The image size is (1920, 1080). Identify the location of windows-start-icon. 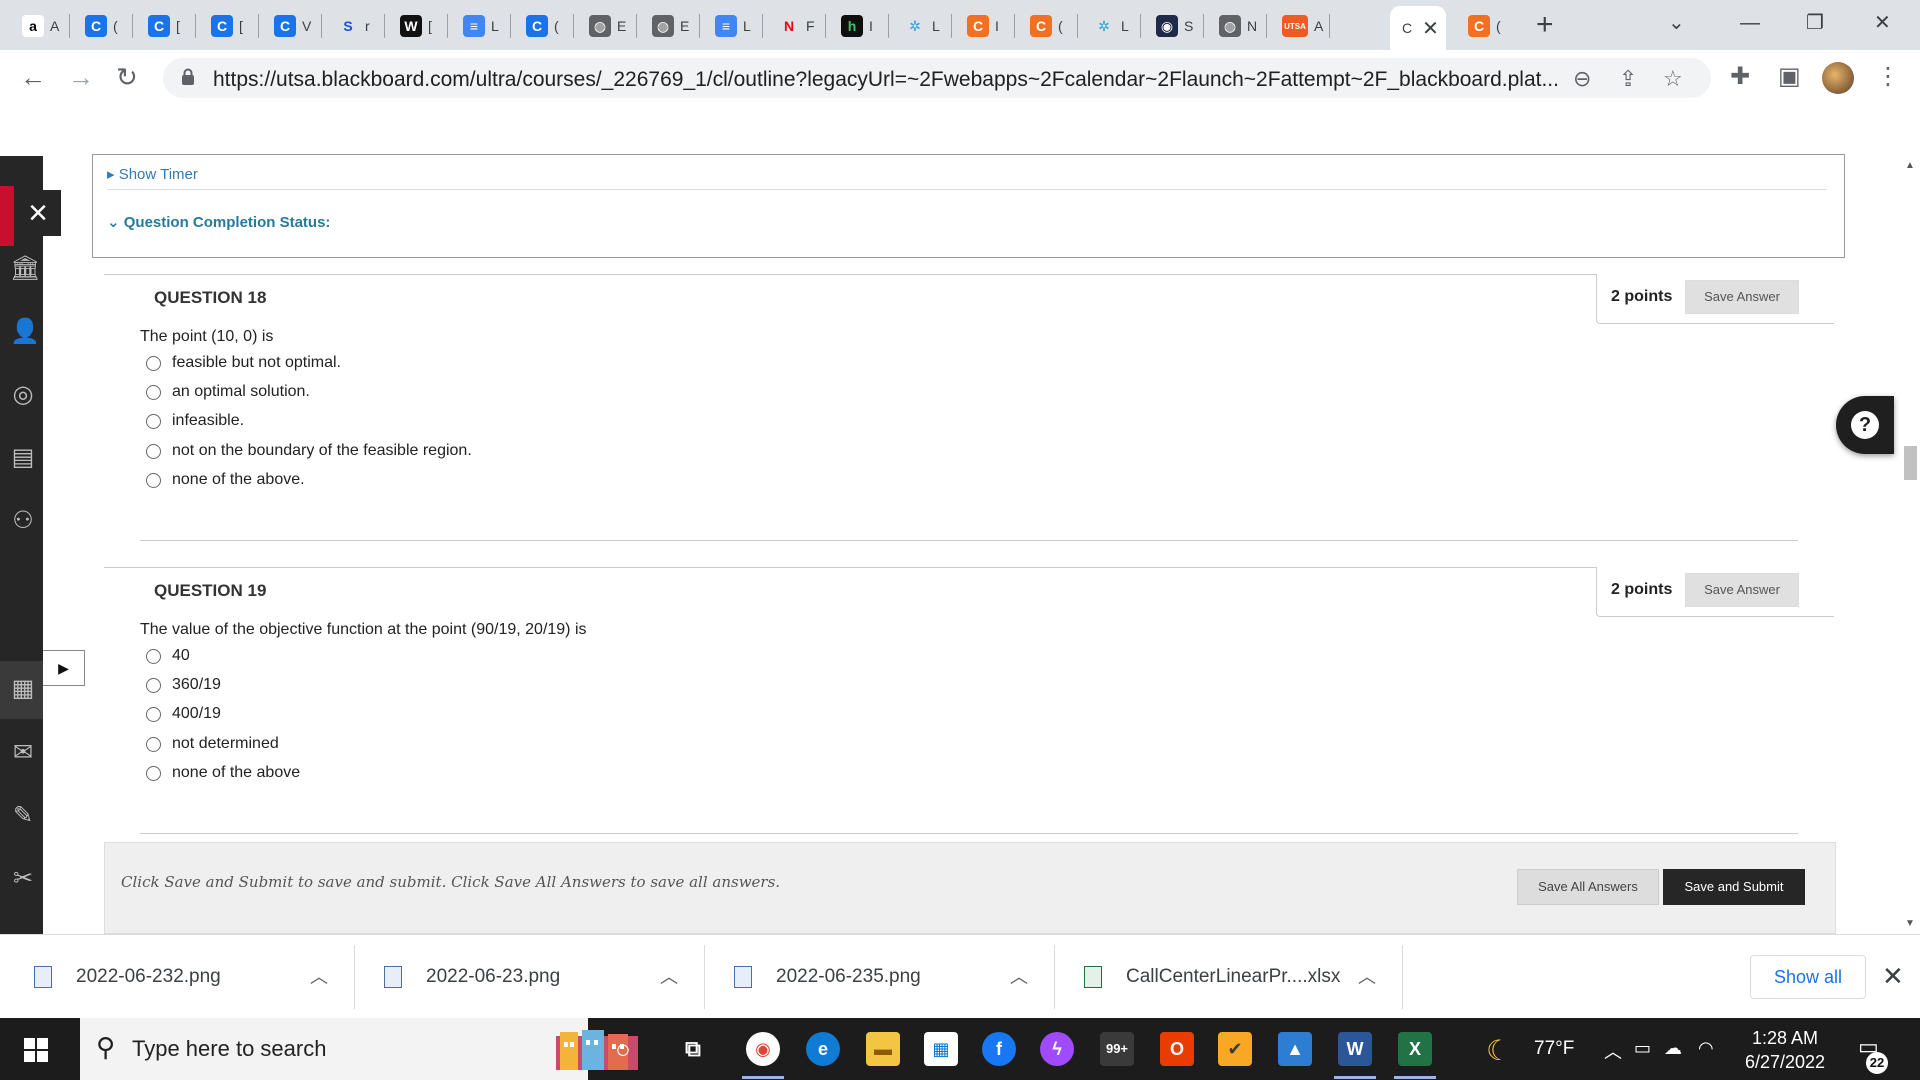
(36, 1050).